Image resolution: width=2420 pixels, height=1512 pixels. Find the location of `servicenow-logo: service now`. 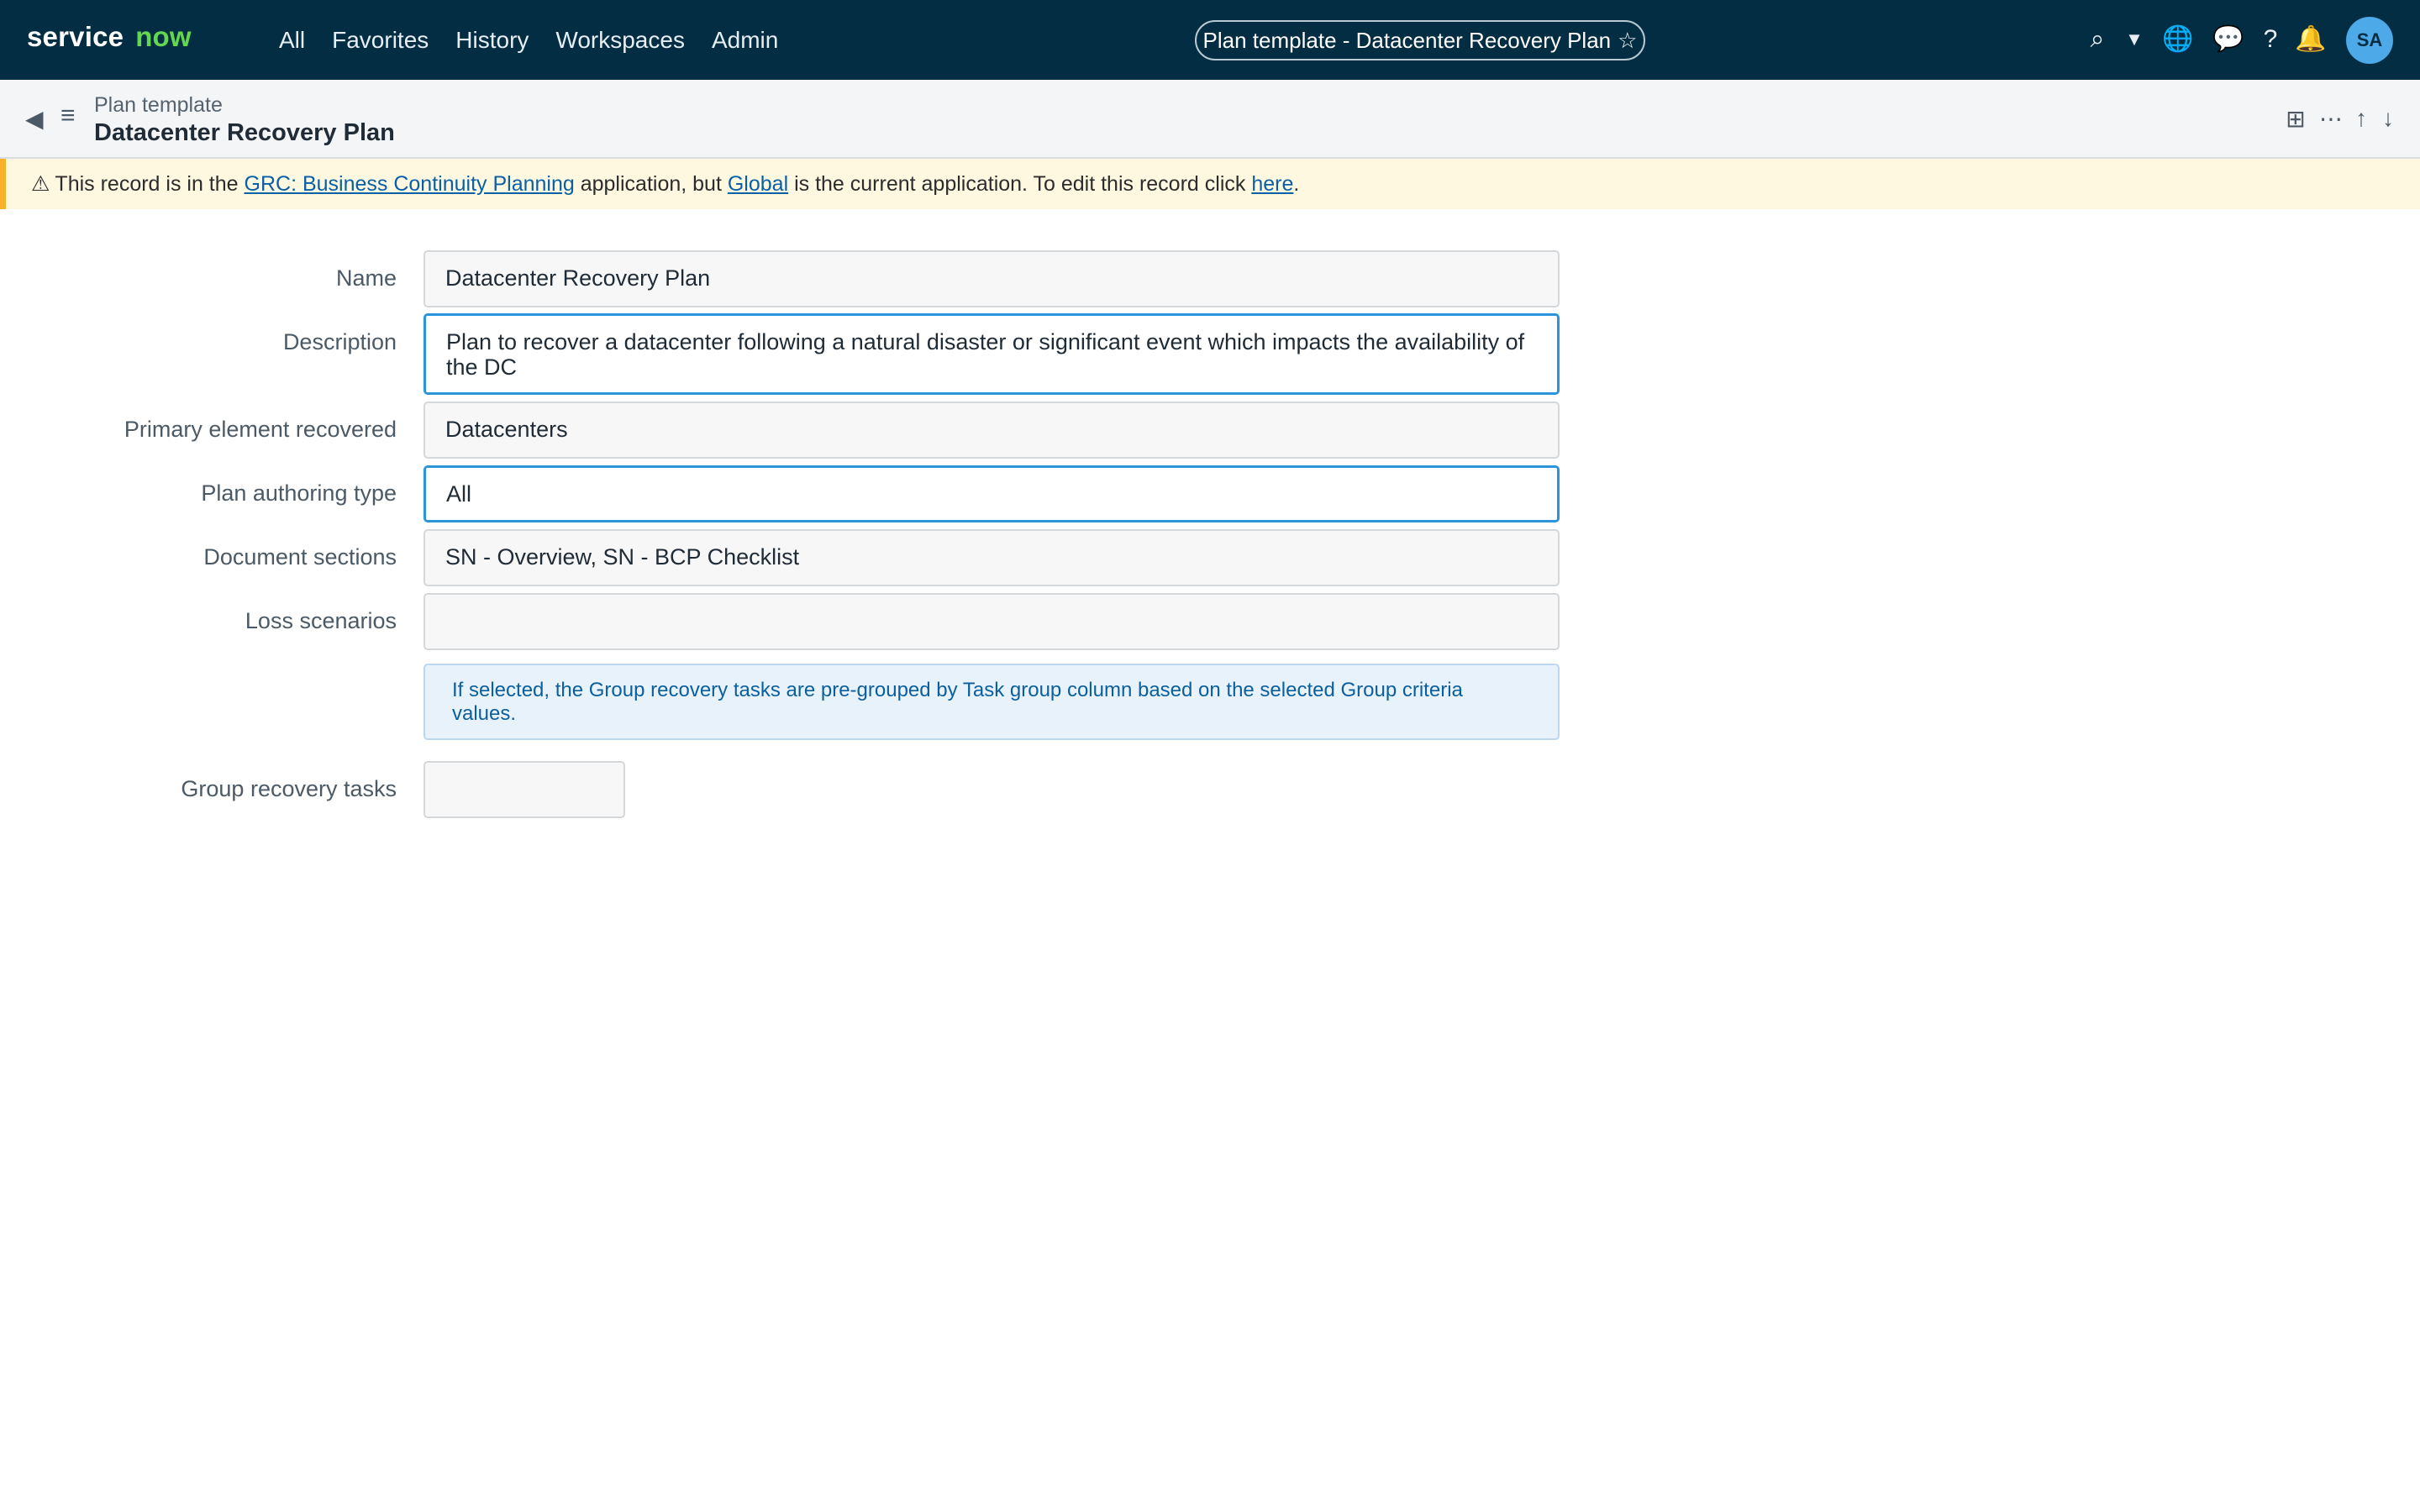

servicenow-logo: service now is located at coordinates (109, 37).